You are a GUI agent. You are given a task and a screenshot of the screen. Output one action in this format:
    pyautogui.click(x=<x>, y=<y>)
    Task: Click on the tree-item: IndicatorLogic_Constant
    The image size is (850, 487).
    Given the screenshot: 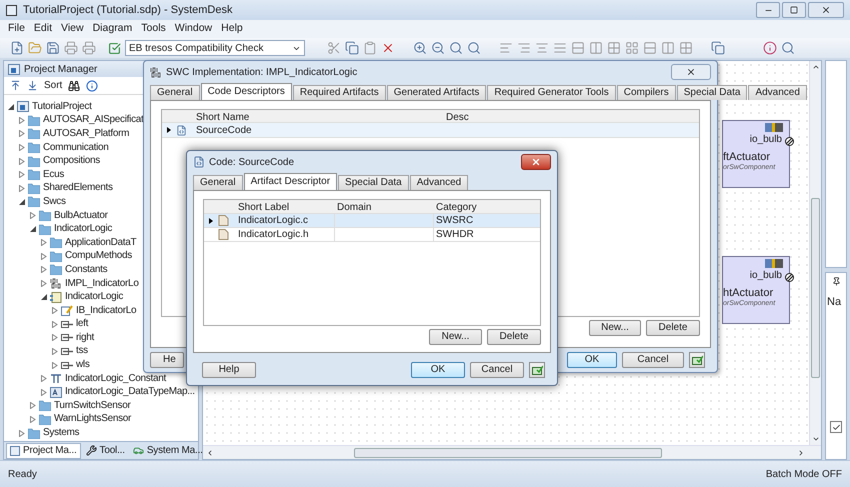 What is the action you would take?
    pyautogui.click(x=115, y=378)
    